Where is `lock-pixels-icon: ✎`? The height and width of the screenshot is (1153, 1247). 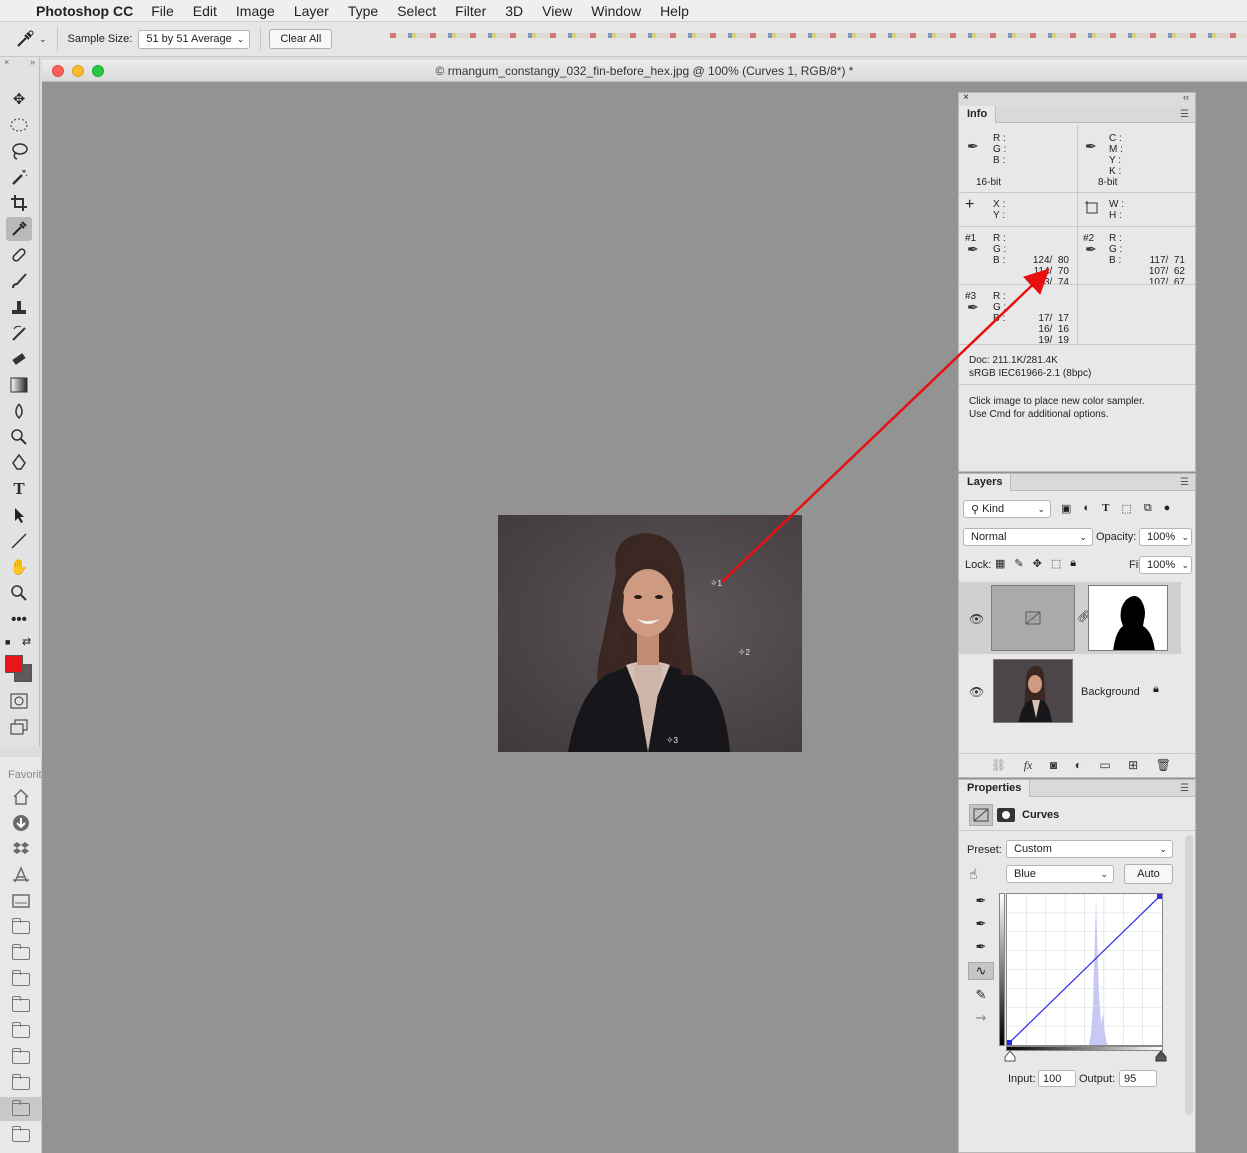 lock-pixels-icon: ✎ is located at coordinates (1018, 563).